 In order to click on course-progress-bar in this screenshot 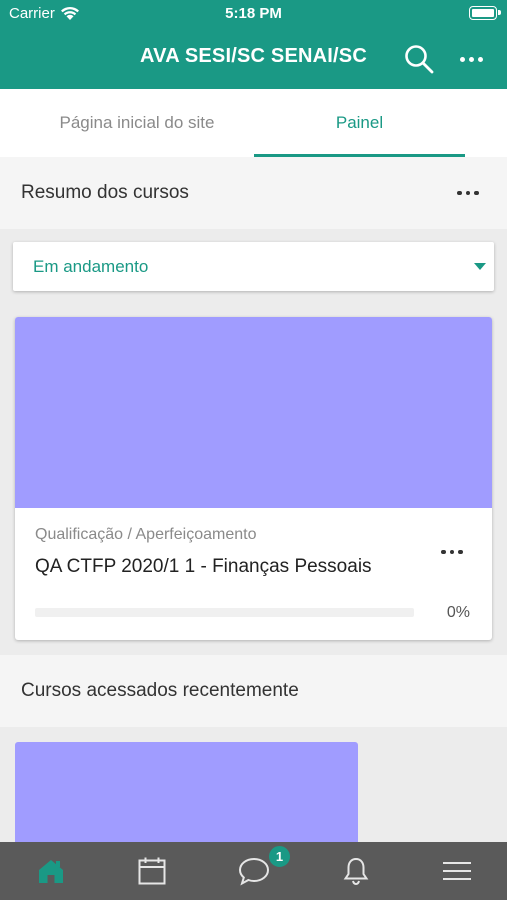, I will do `click(224, 612)`.